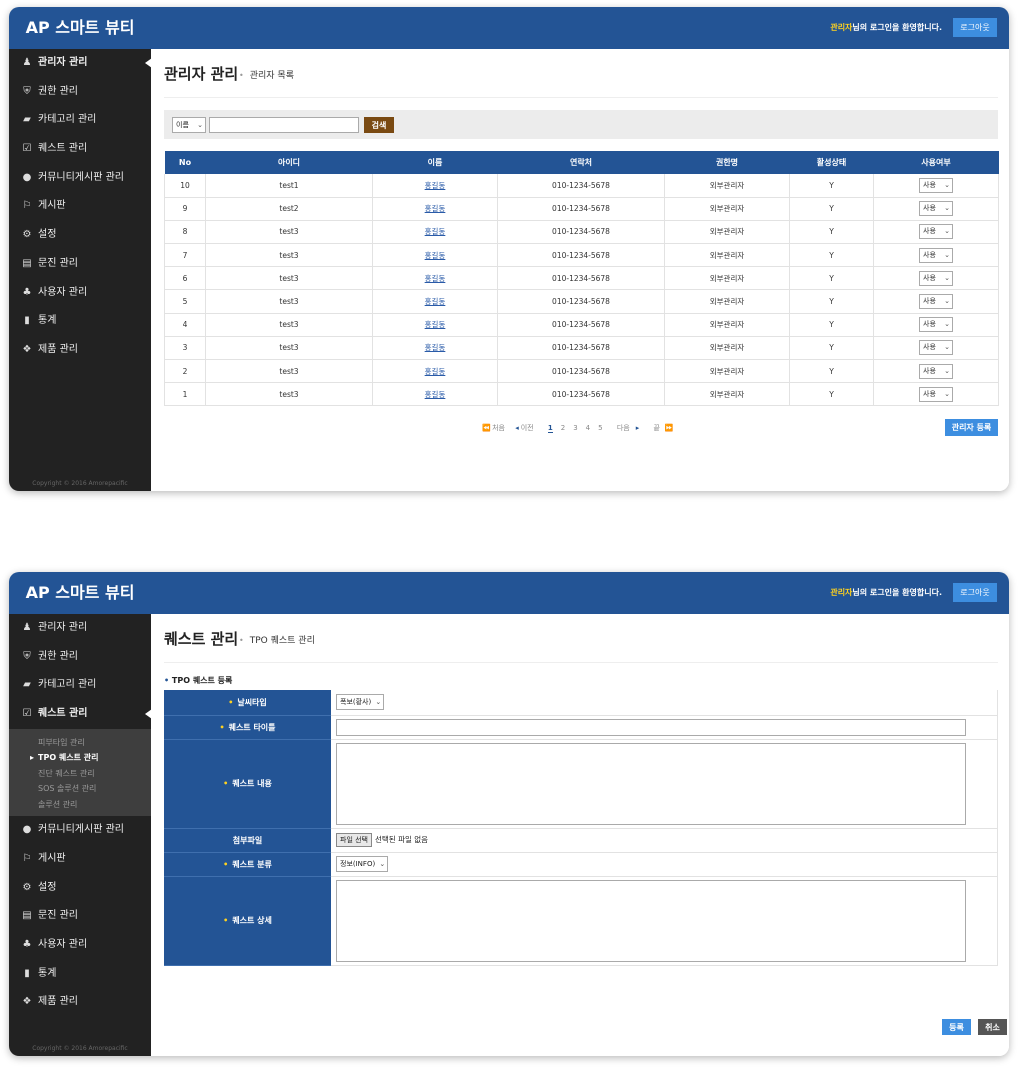 This screenshot has width=1018, height=1067. I want to click on subnav-sos-solution: SOS 솔루션 관리, so click(80, 789).